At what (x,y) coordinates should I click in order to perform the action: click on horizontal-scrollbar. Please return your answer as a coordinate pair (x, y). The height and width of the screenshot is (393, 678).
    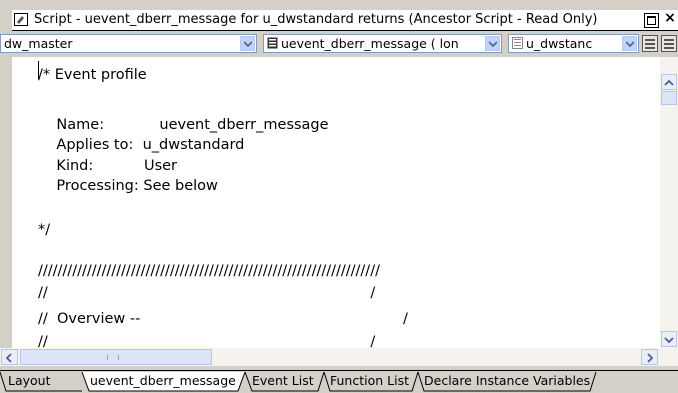
    Looking at the image, I should click on (339, 357).